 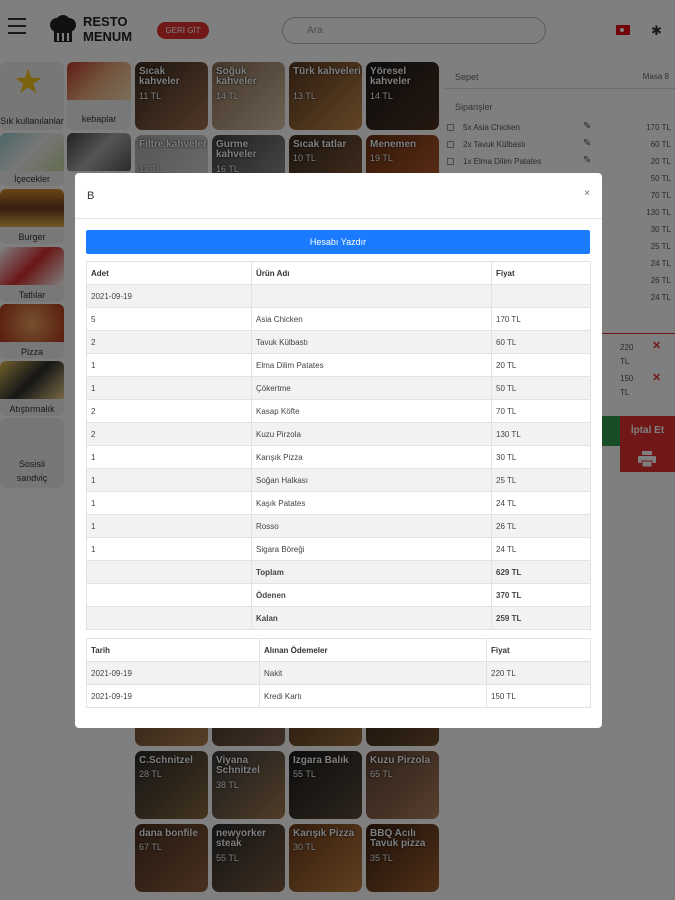 What do you see at coordinates (338, 434) in the screenshot?
I see `table-row: 2 Kuzu Pirzola 130 TL` at bounding box center [338, 434].